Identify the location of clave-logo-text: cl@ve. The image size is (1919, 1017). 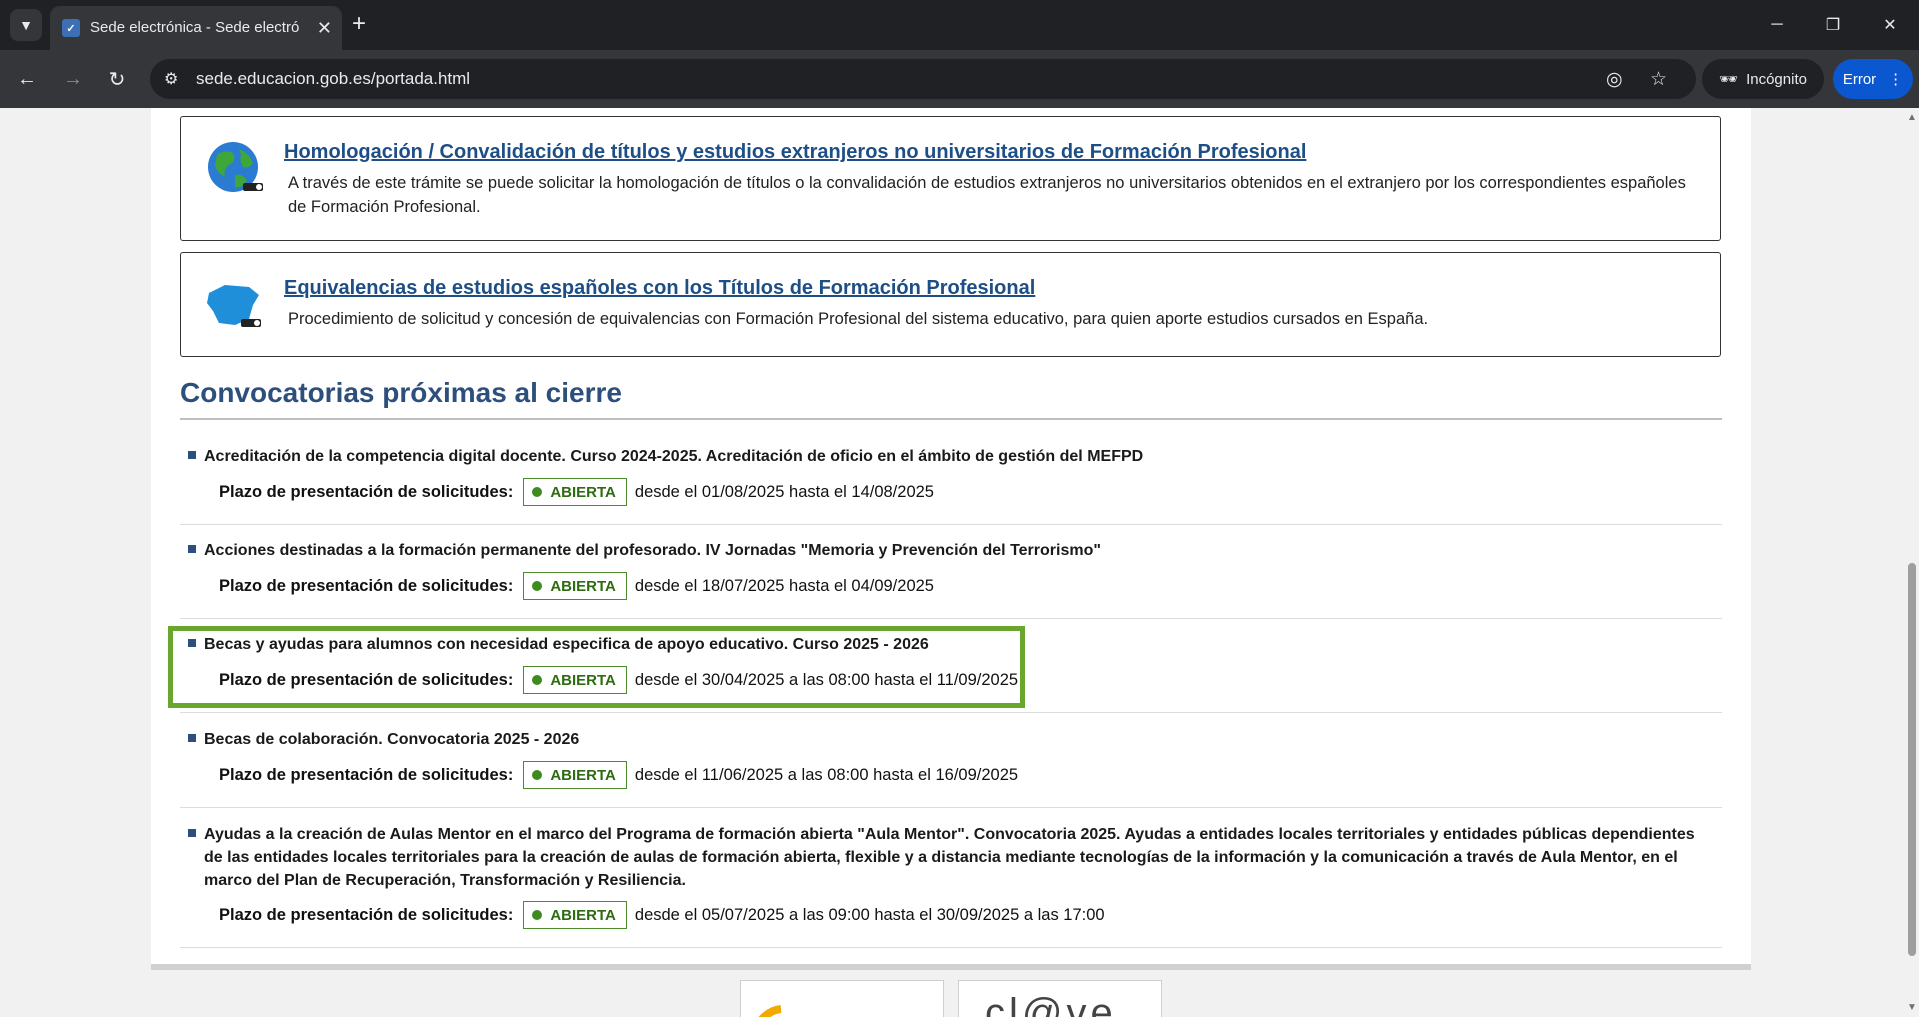
(1051, 1004).